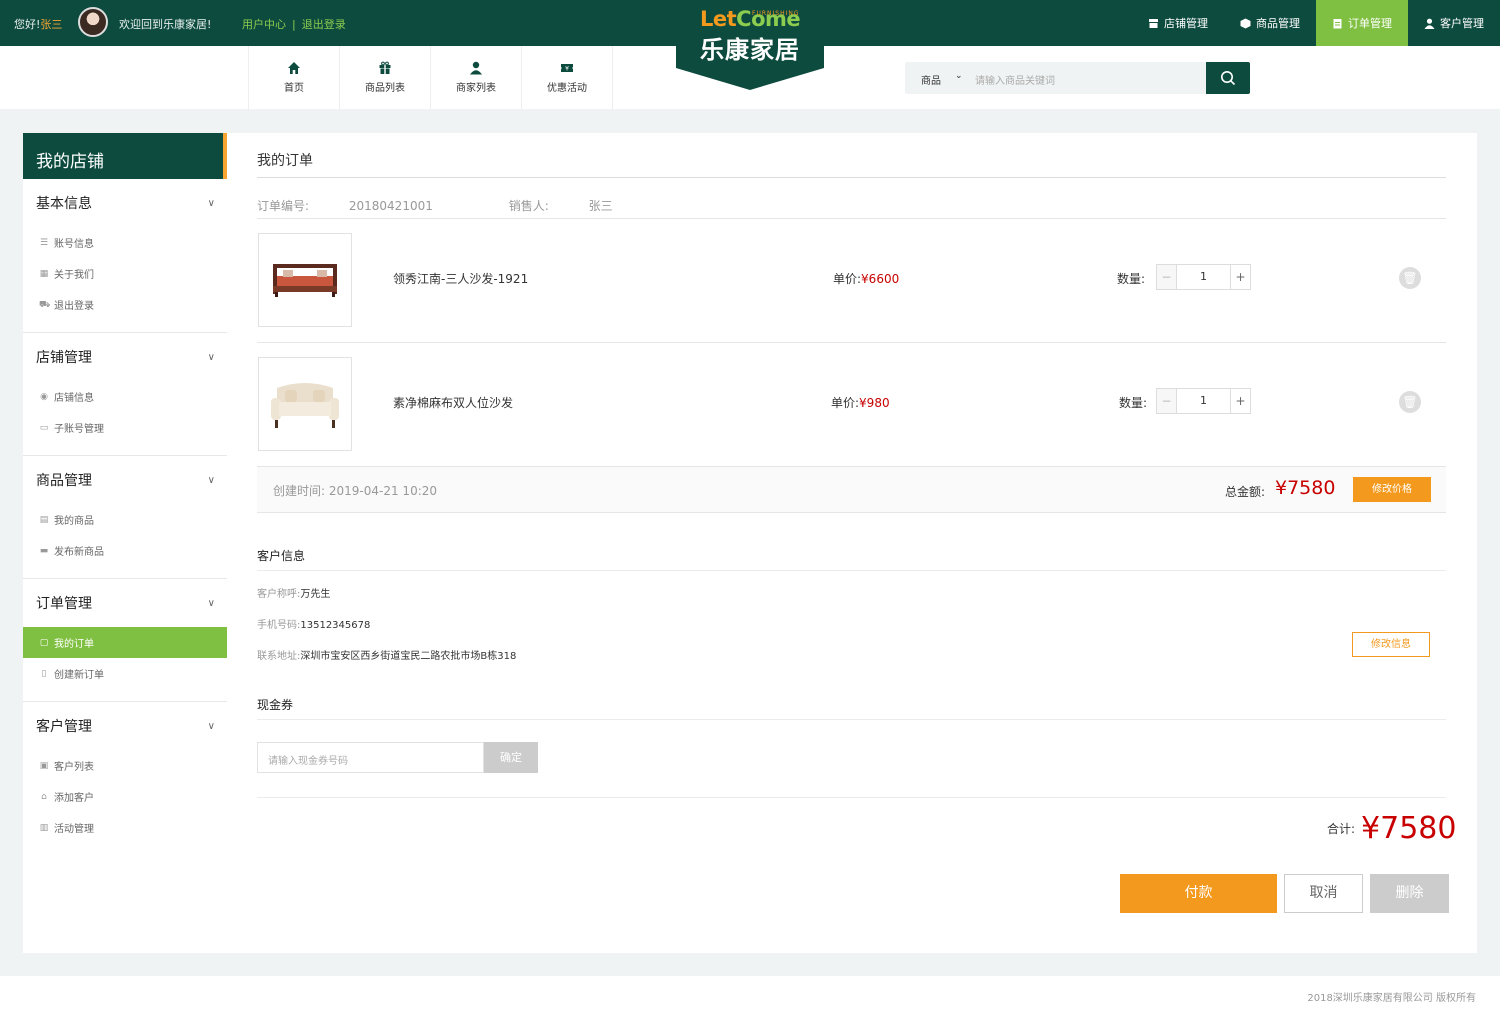 This screenshot has height=1016, width=1500. Describe the element at coordinates (851, 295) in the screenshot. I see `order-item-row: 领秀江南-三人沙发-1921 单价:¥6600 数量: − 1 + 🗑` at that location.